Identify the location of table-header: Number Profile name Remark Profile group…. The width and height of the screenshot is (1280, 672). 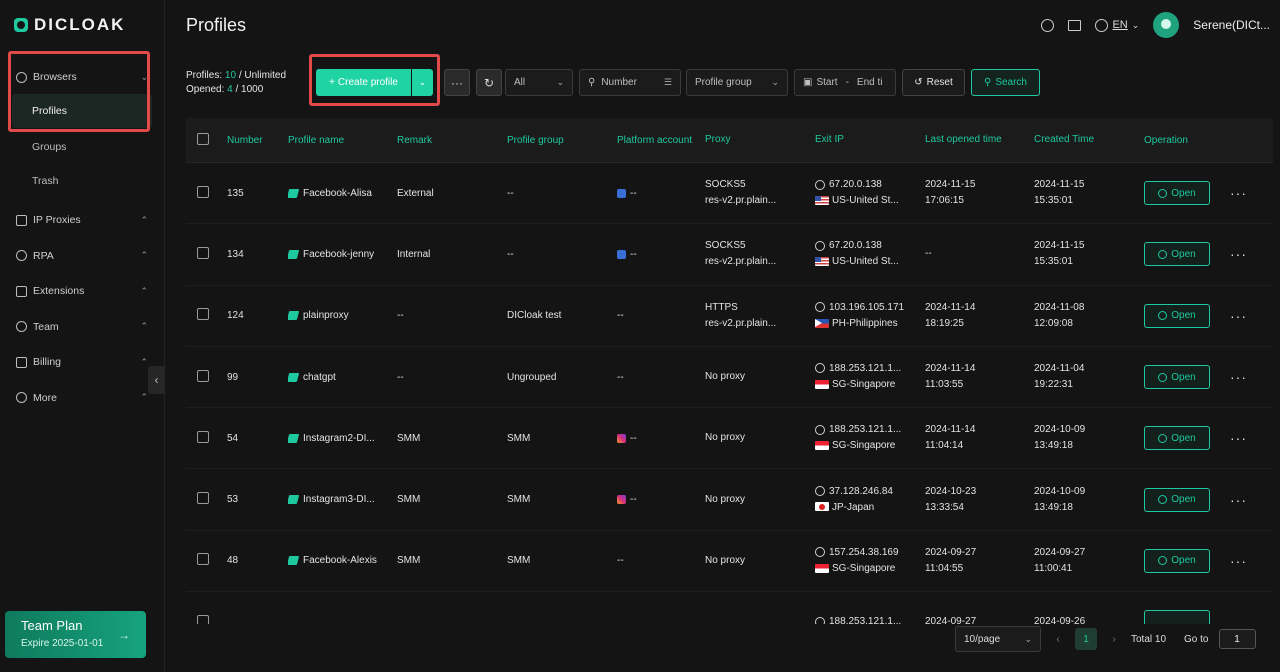
(729, 140).